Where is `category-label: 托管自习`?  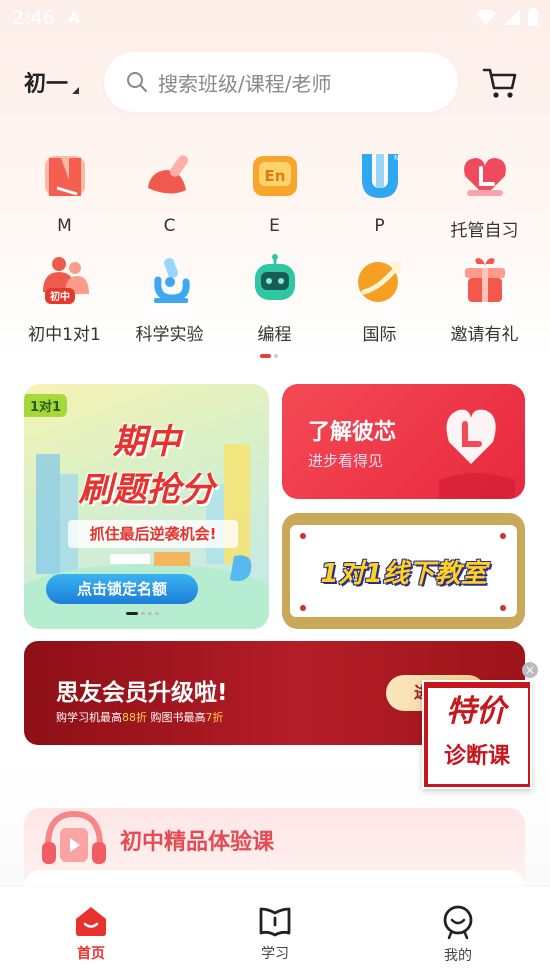
category-label: 托管自习 is located at coordinates (484, 231).